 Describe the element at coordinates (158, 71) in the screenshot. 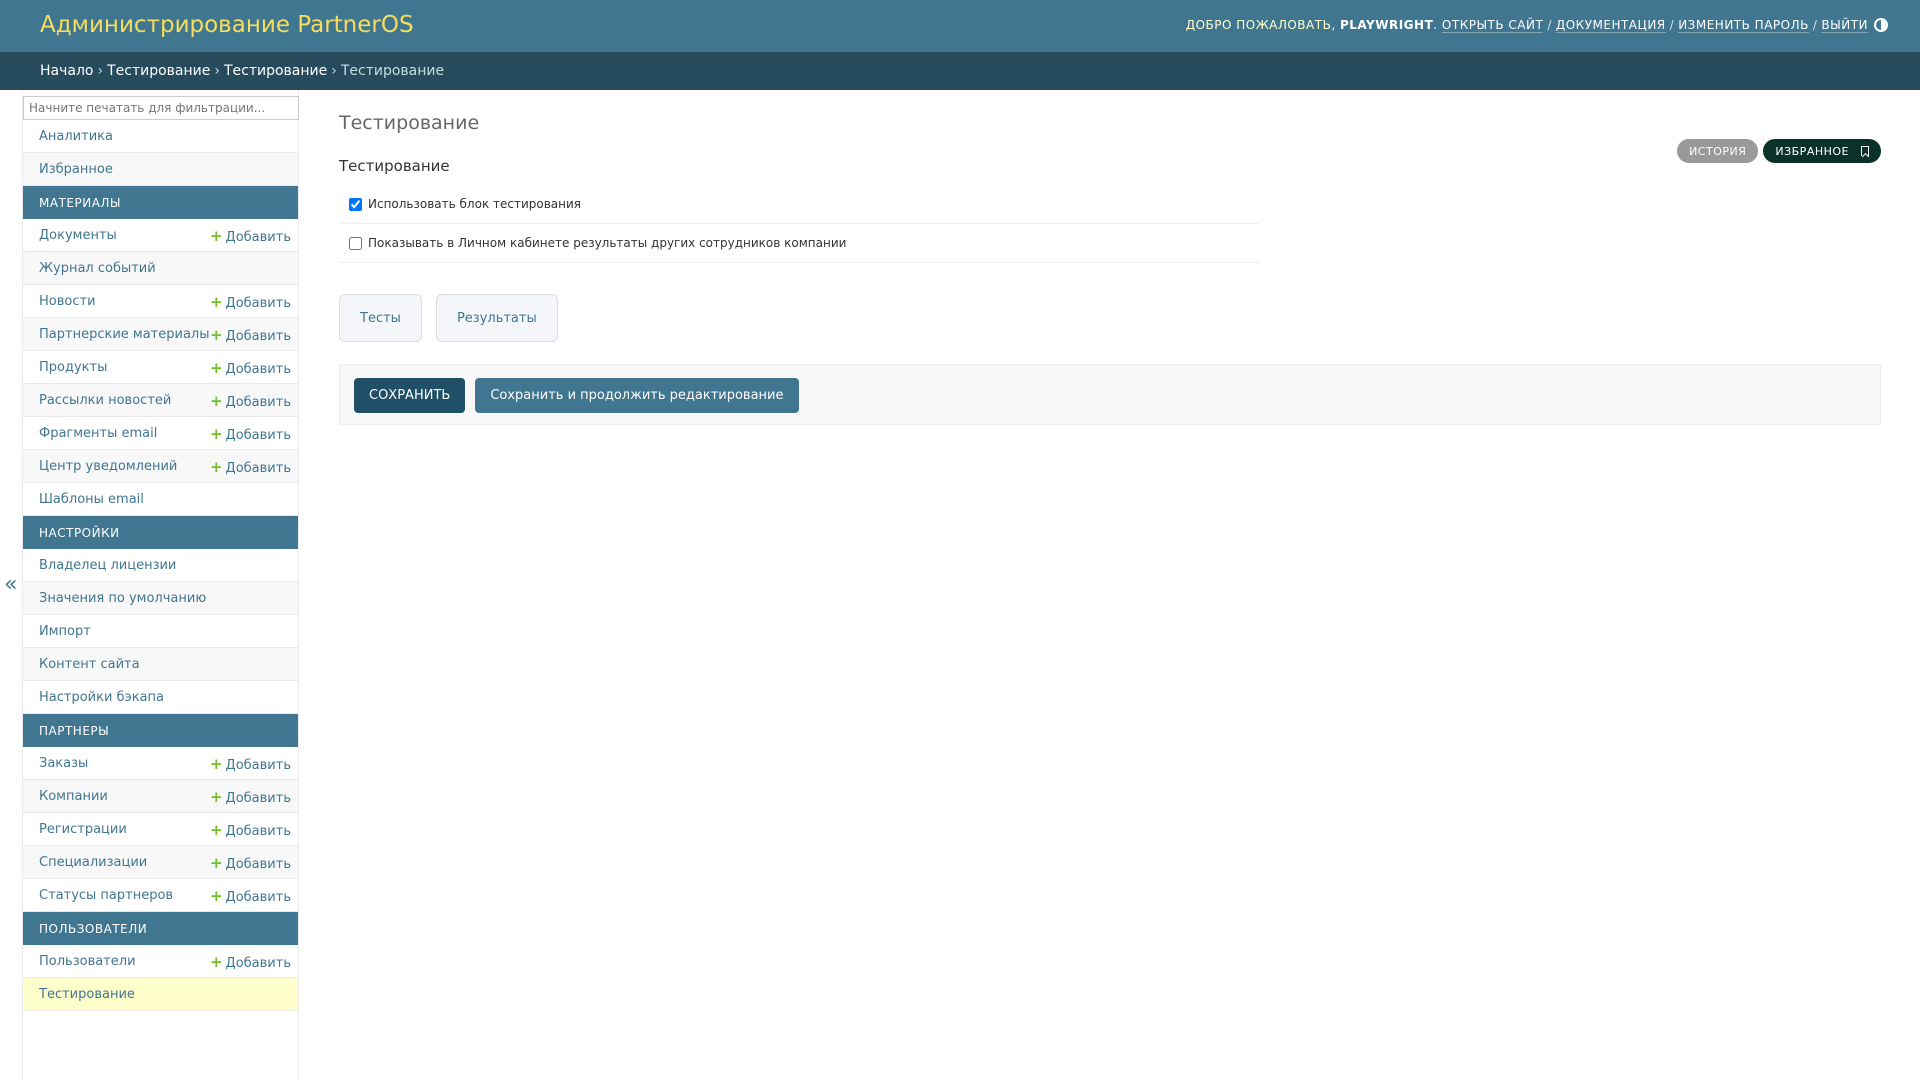

I see `breadcrumb-app: Тестирование` at that location.